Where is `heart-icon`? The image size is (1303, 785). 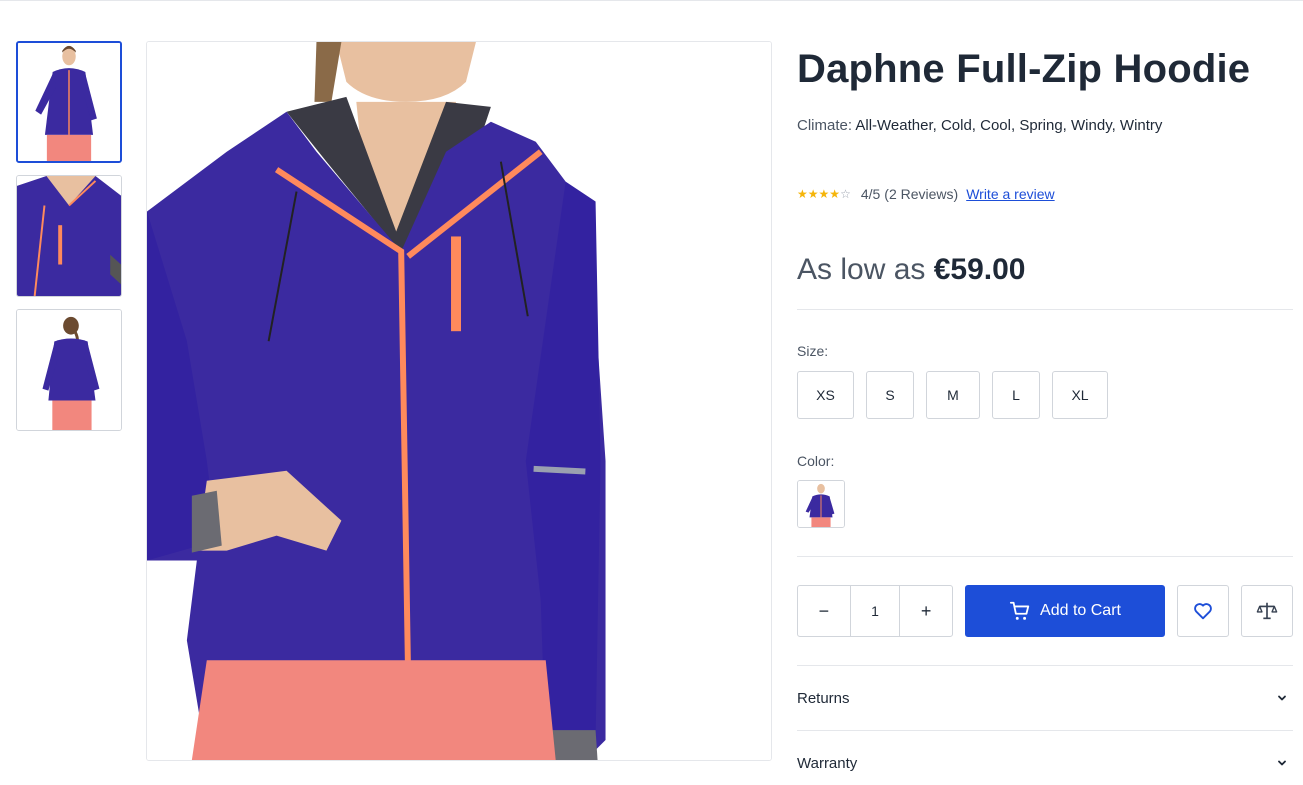 heart-icon is located at coordinates (1203, 611).